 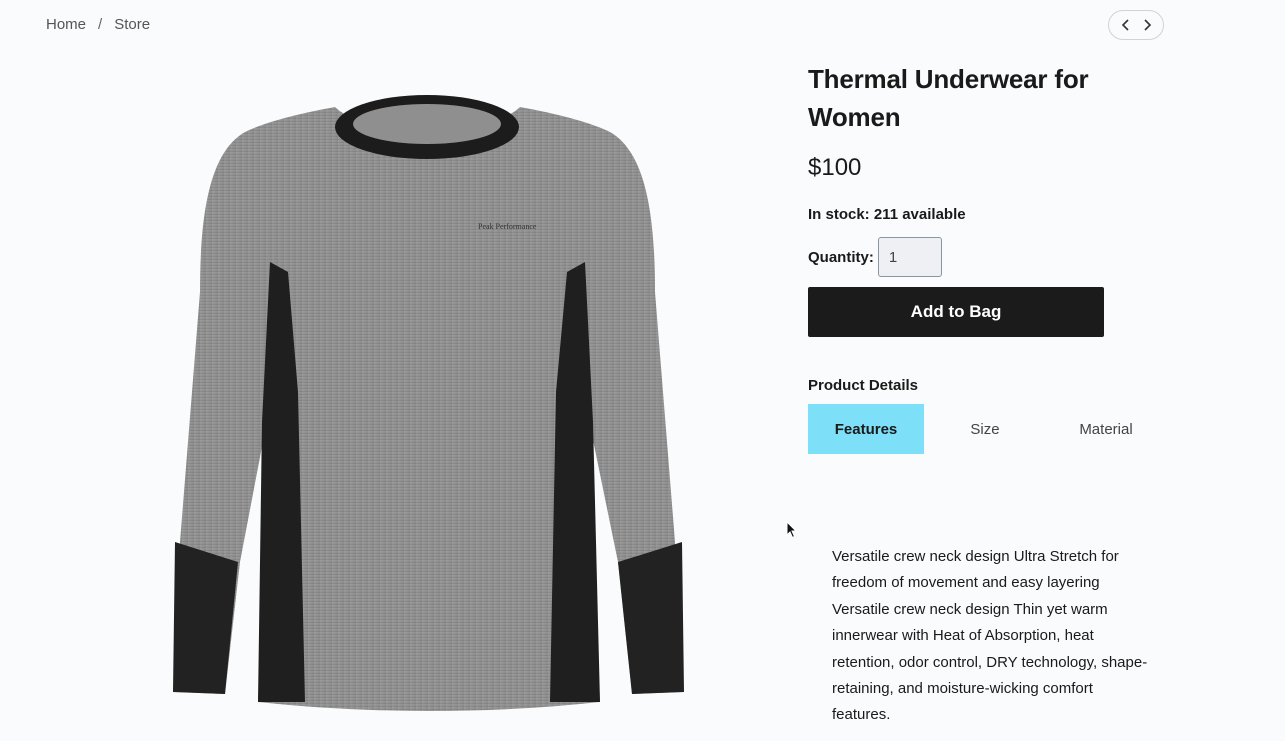 What do you see at coordinates (948, 98) in the screenshot?
I see `product-title: Thermal Underwear for Women` at bounding box center [948, 98].